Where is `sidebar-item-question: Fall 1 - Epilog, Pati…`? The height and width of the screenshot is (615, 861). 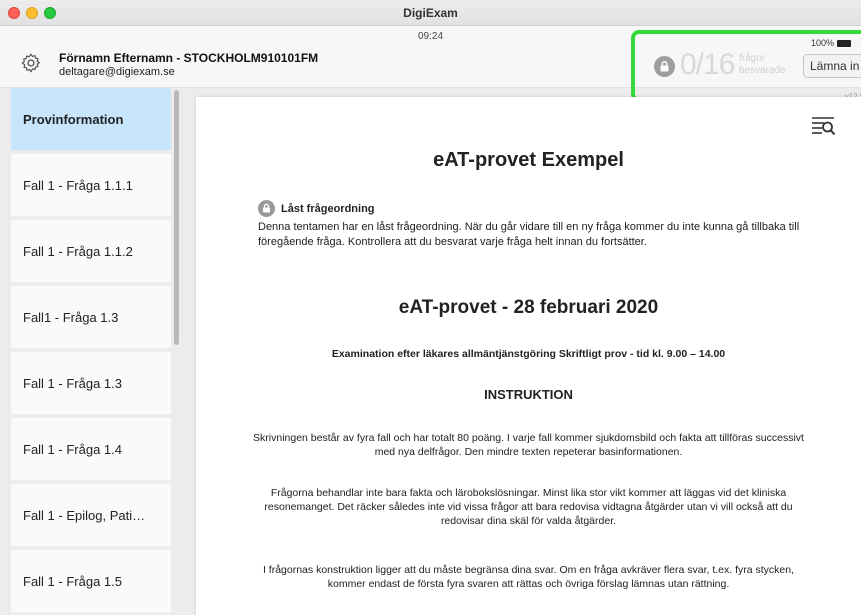 sidebar-item-question: Fall 1 - Epilog, Pati… is located at coordinates (91, 515).